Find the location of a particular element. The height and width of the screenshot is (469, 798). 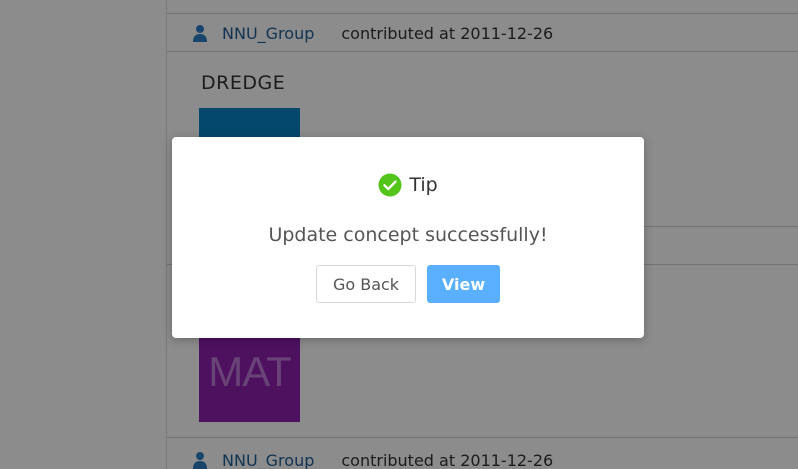

view-button: View is located at coordinates (463, 284).